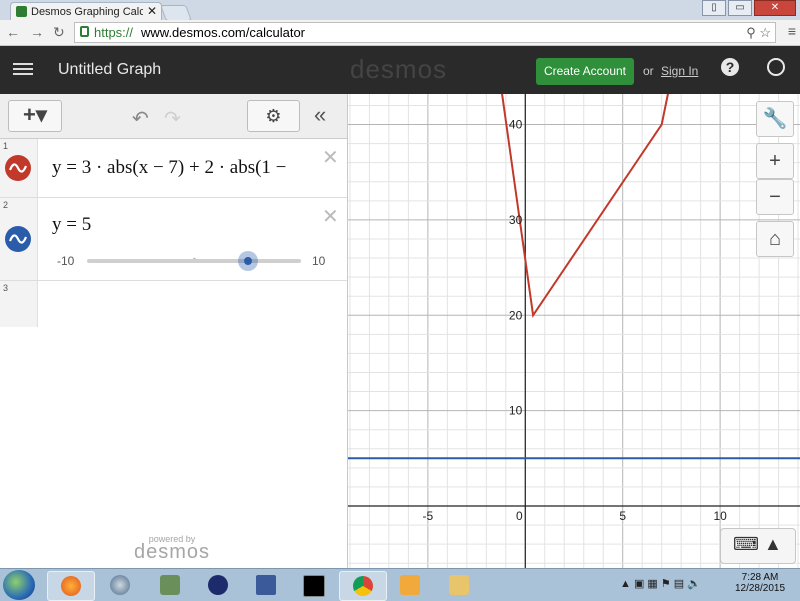 The image size is (800, 601). Describe the element at coordinates (6, 146) in the screenshot. I see `expression-number: 1` at that location.